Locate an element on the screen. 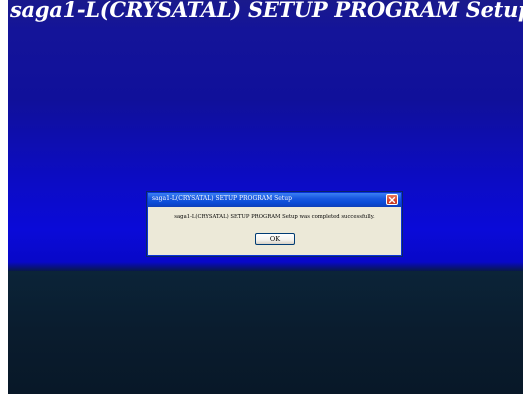  dialog-titlebar: saga1-L(CRYSATAL) SETUP PROGRAM Setup is located at coordinates (274, 200).